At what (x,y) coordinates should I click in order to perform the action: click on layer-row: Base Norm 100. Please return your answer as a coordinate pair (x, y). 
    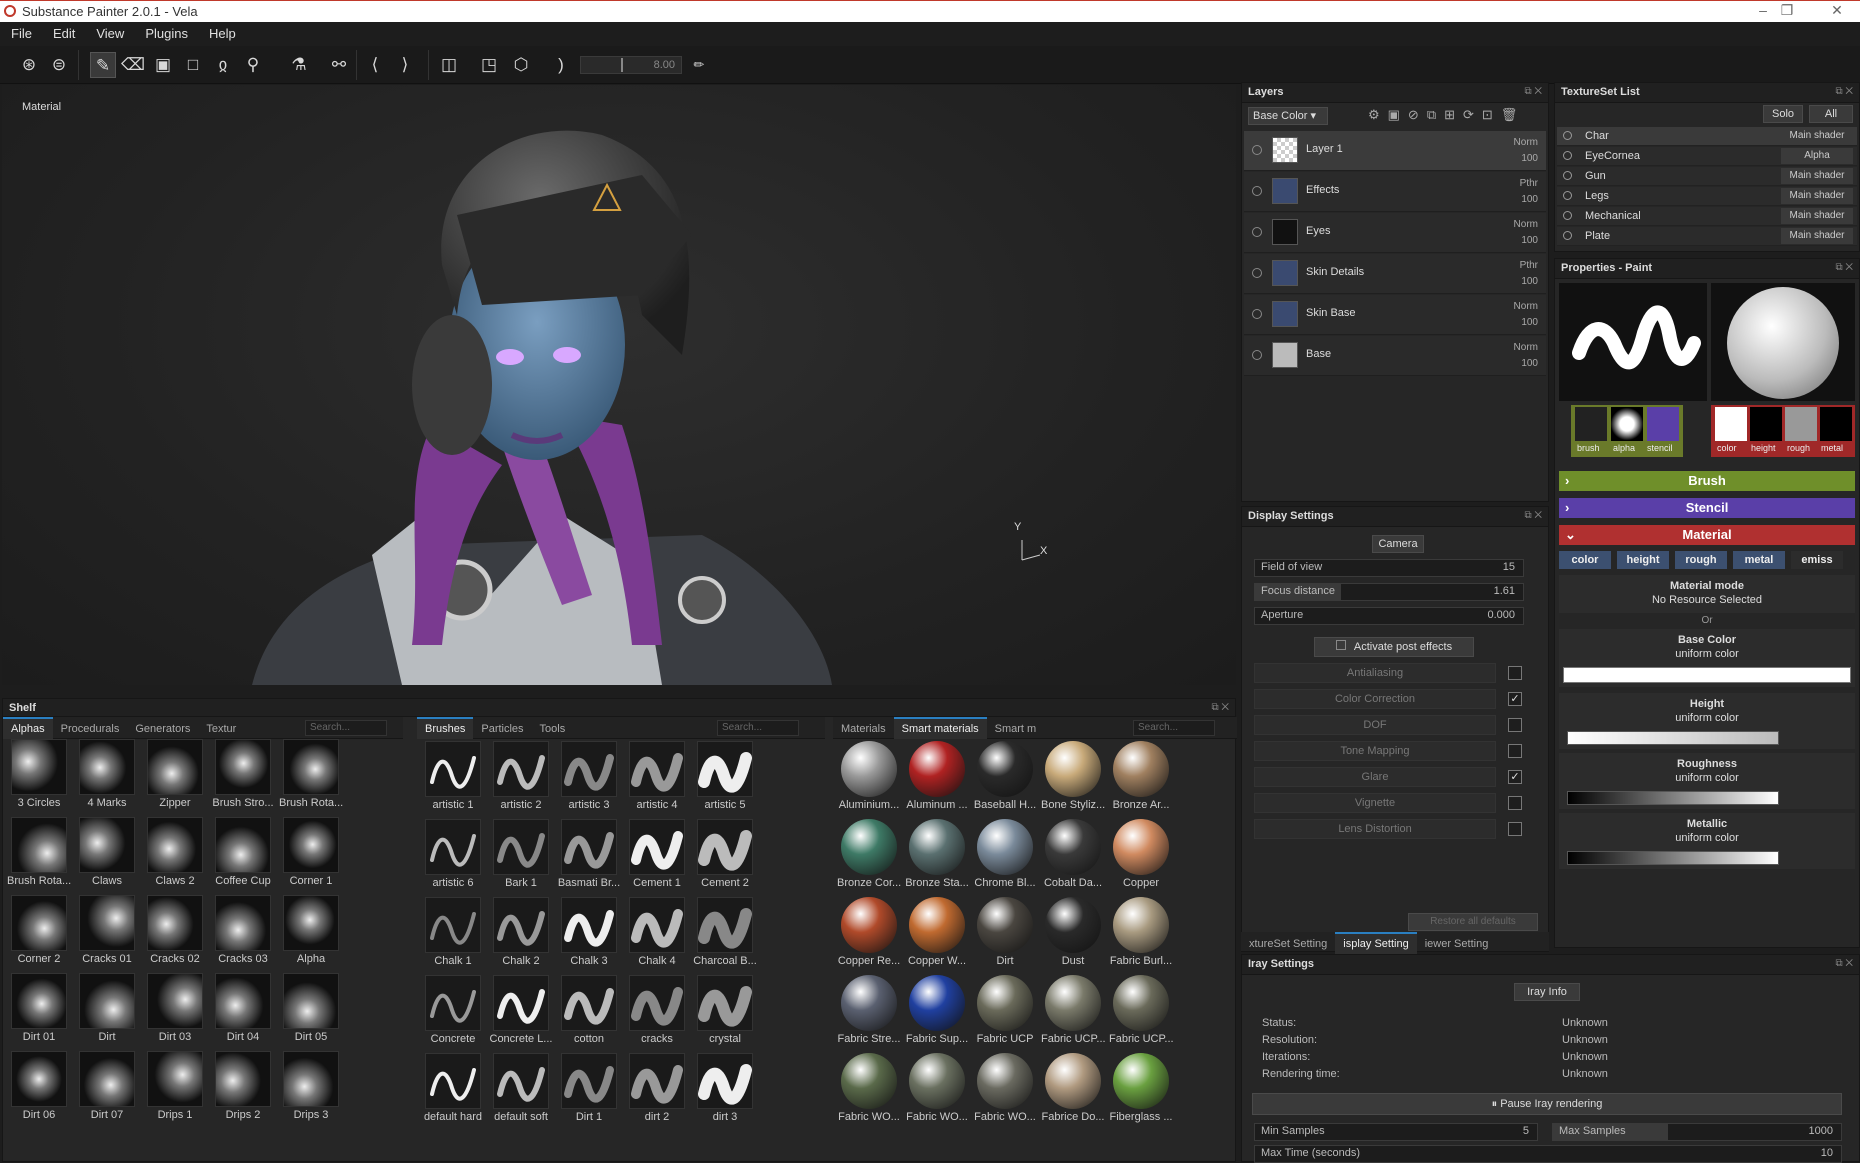
    Looking at the image, I should click on (1395, 356).